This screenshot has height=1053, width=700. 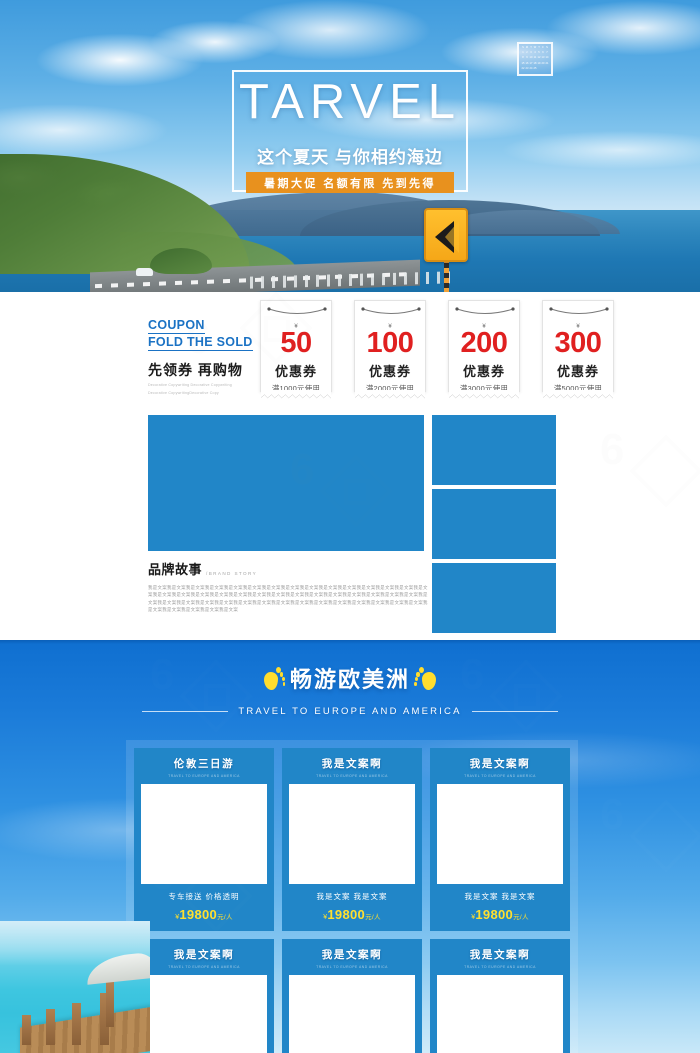 I want to click on ticket-condition: 满3000元使用, so click(x=484, y=388).